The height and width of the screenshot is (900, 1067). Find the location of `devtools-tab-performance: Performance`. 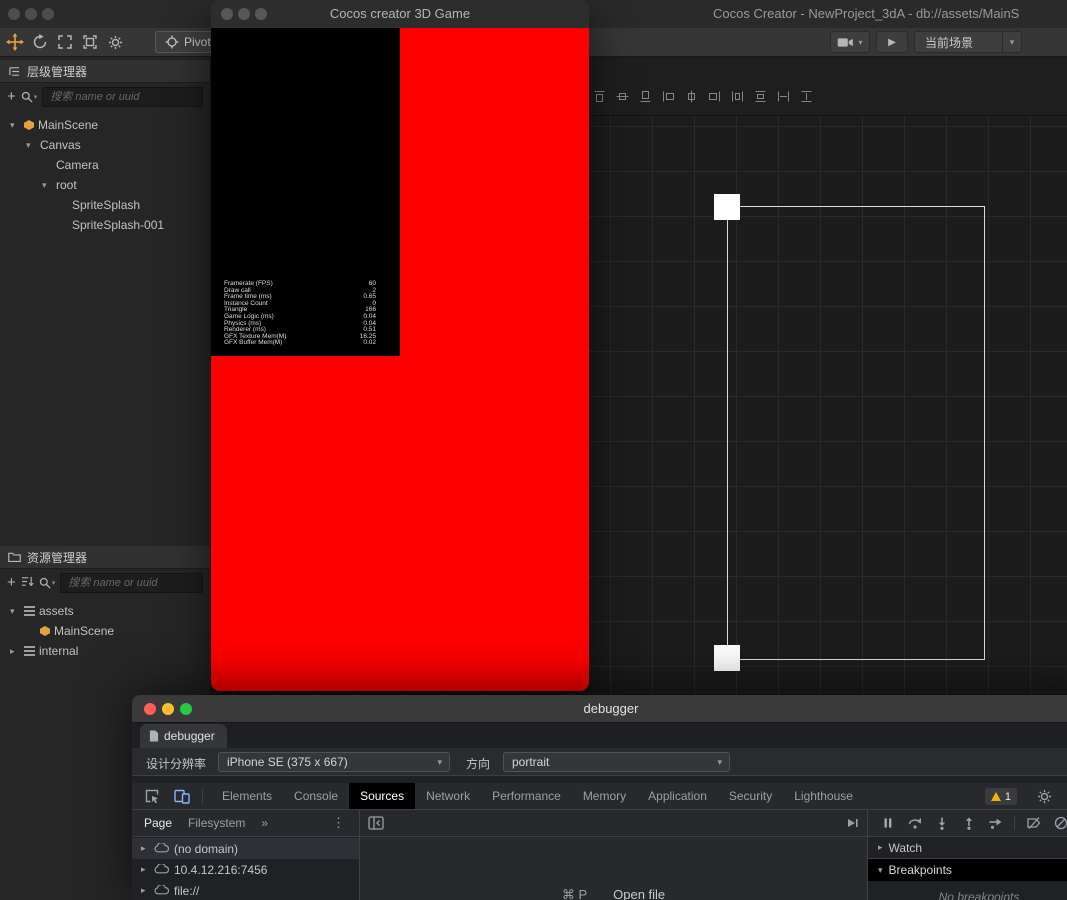

devtools-tab-performance: Performance is located at coordinates (526, 796).